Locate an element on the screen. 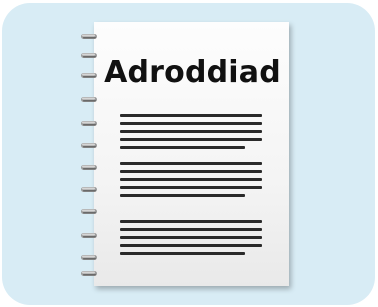 The width and height of the screenshot is (378, 307). notebook-title: Adroddiad is located at coordinates (192, 72).